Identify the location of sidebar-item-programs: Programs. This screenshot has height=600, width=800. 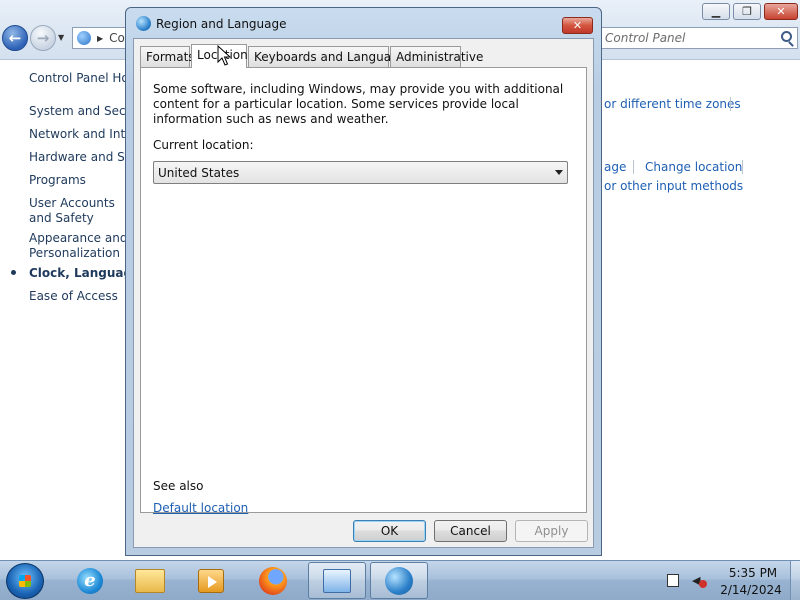
(57, 180).